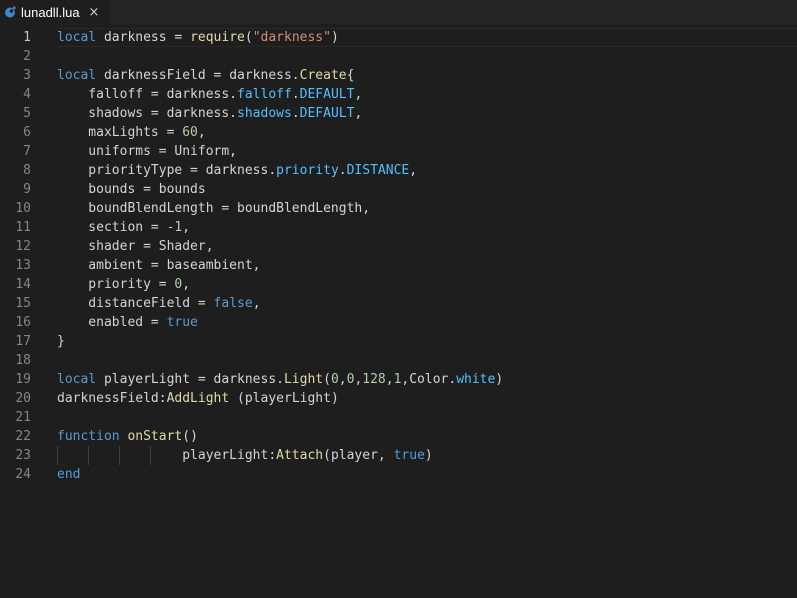 The image size is (797, 598). I want to click on code-token: section =, so click(112, 227).